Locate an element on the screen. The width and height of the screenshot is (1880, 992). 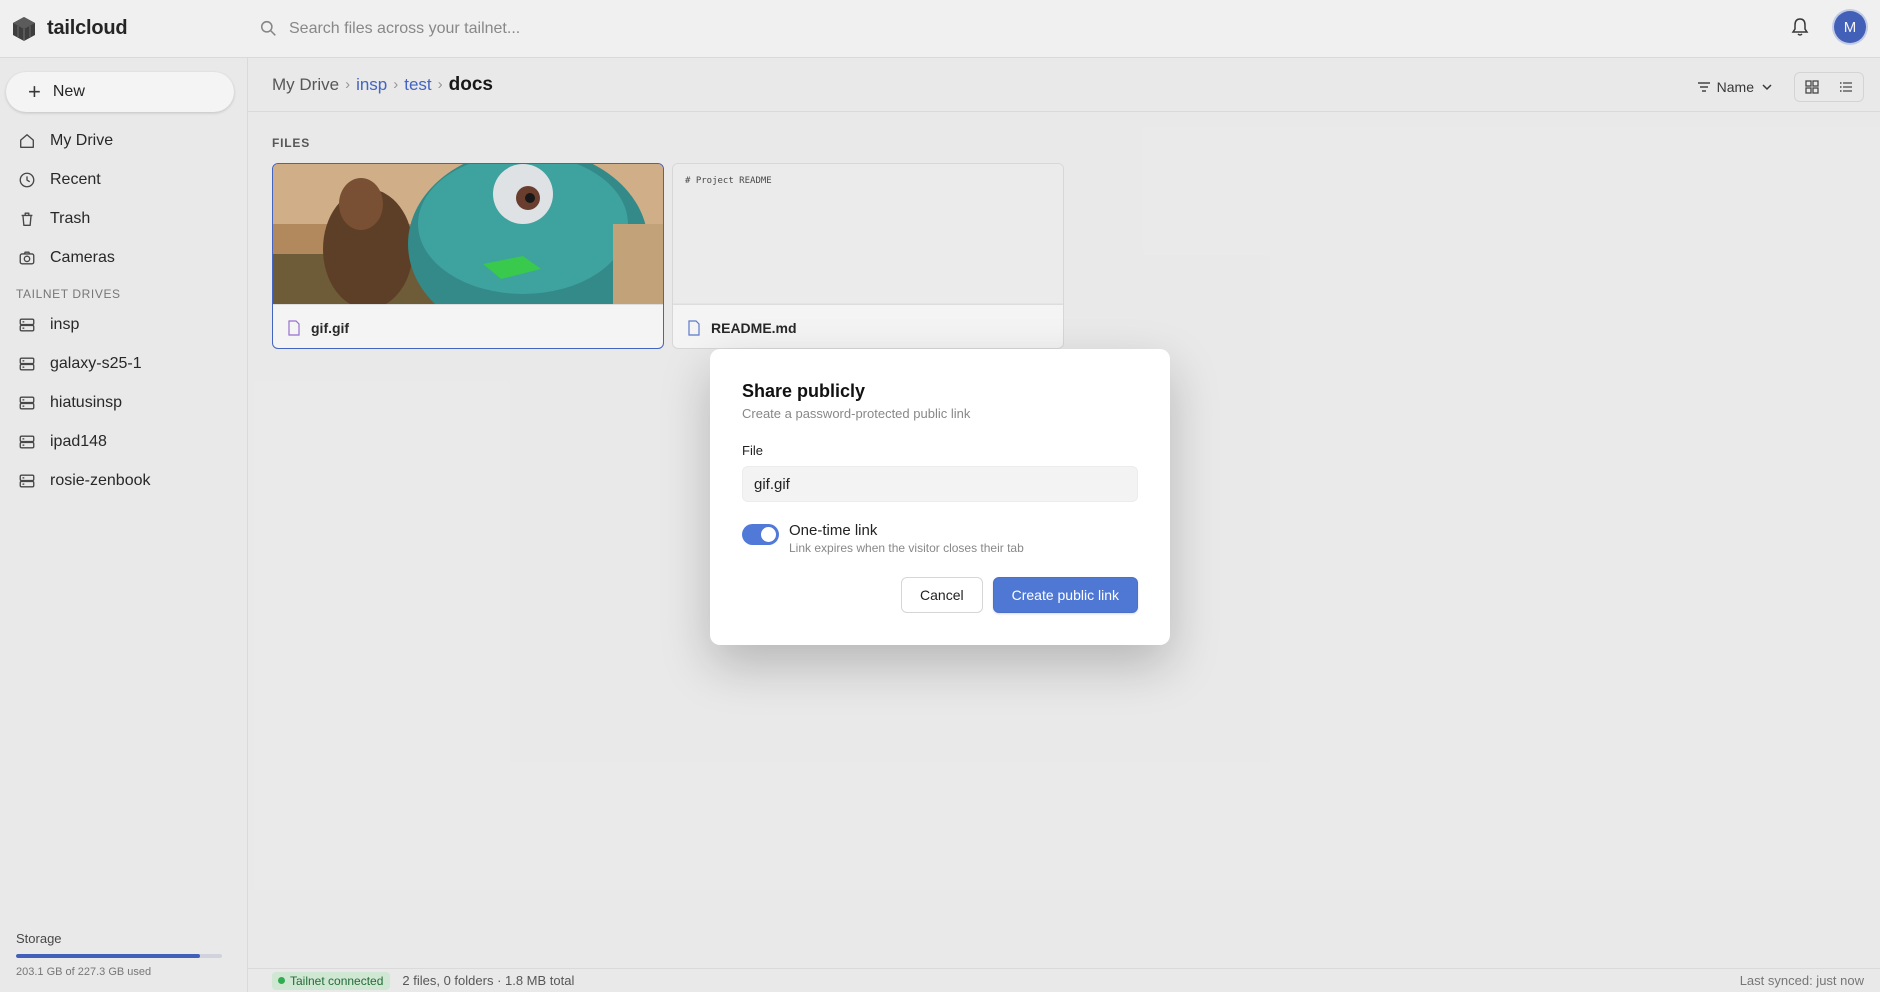
create-public-link-button: Create public link is located at coordinates (1065, 595).